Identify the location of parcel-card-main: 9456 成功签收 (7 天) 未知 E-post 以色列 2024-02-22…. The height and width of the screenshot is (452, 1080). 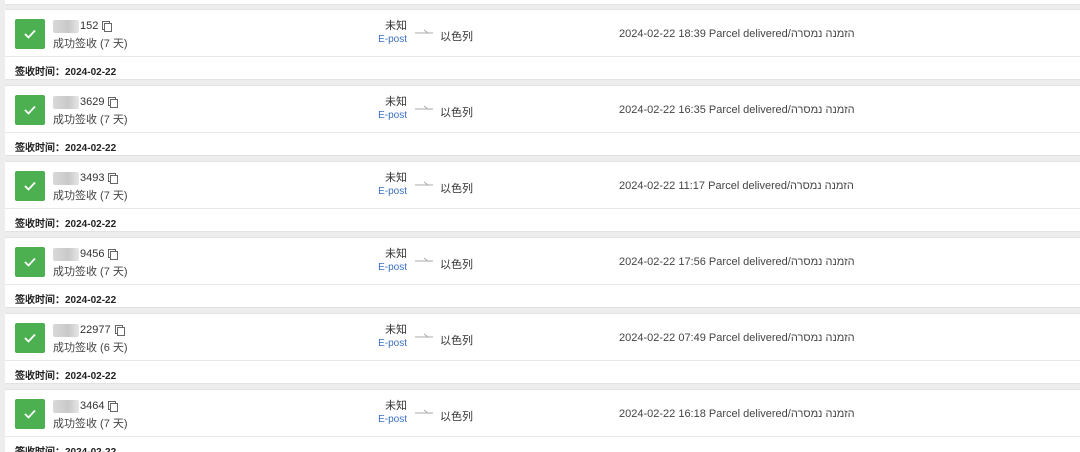
(542, 261).